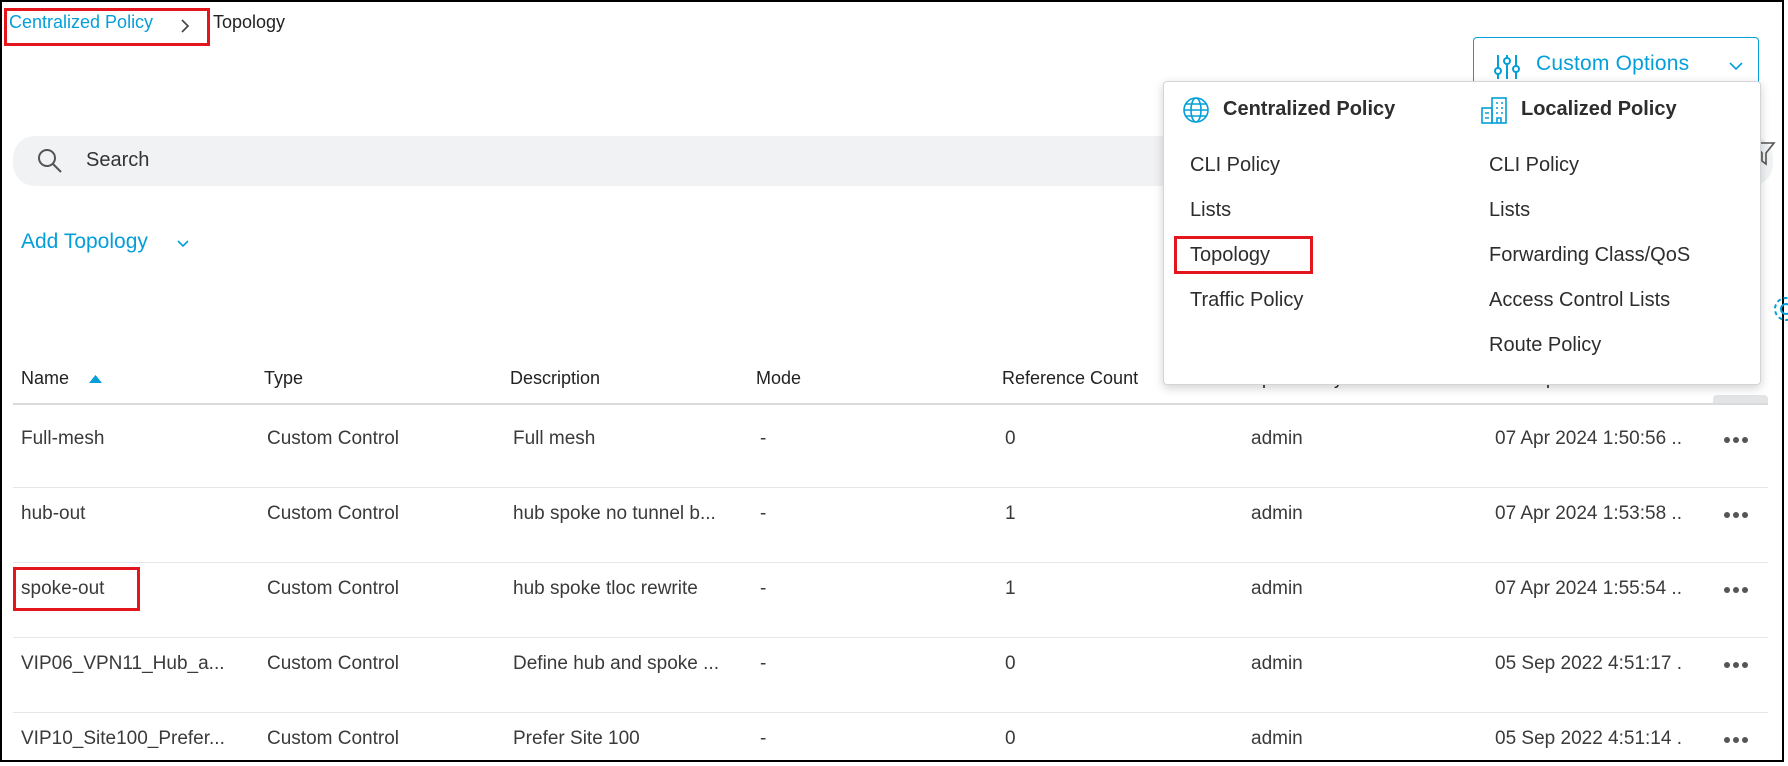  Describe the element at coordinates (1494, 110) in the screenshot. I see `building-icon` at that location.